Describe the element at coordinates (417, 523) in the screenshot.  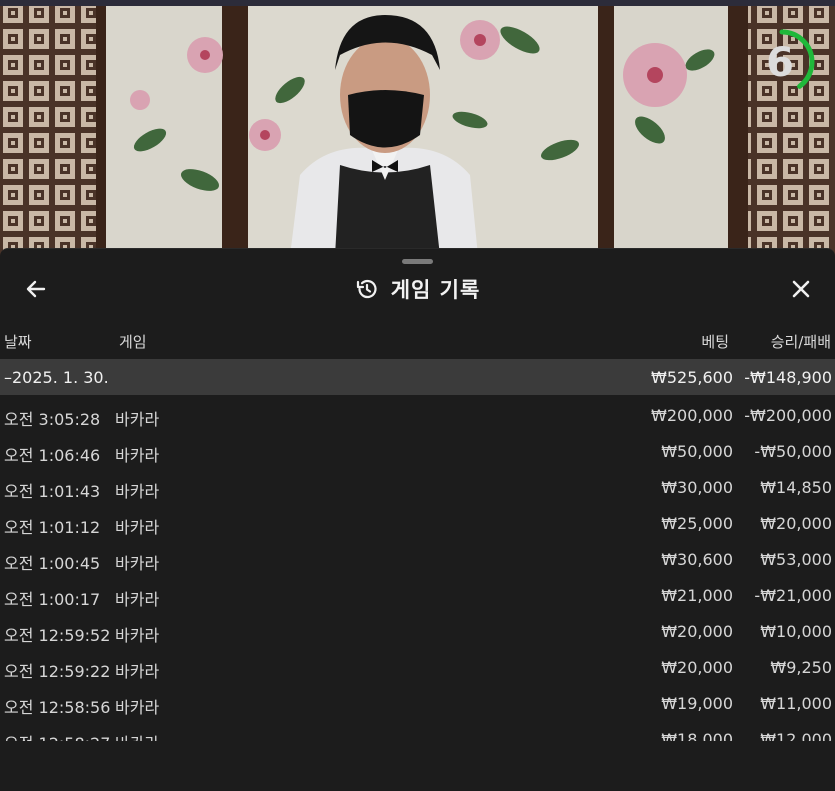
I see `table-row: 오전 1:01:12 바카라 ₩25,000 ₩20,000` at that location.